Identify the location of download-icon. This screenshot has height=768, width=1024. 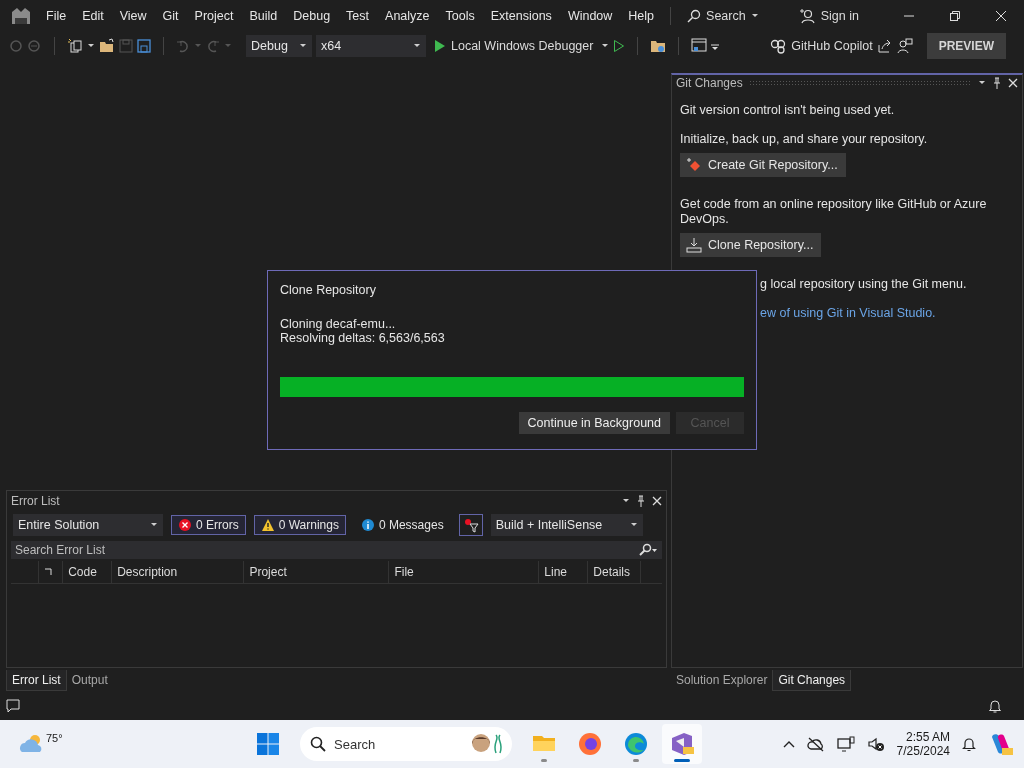
(694, 245).